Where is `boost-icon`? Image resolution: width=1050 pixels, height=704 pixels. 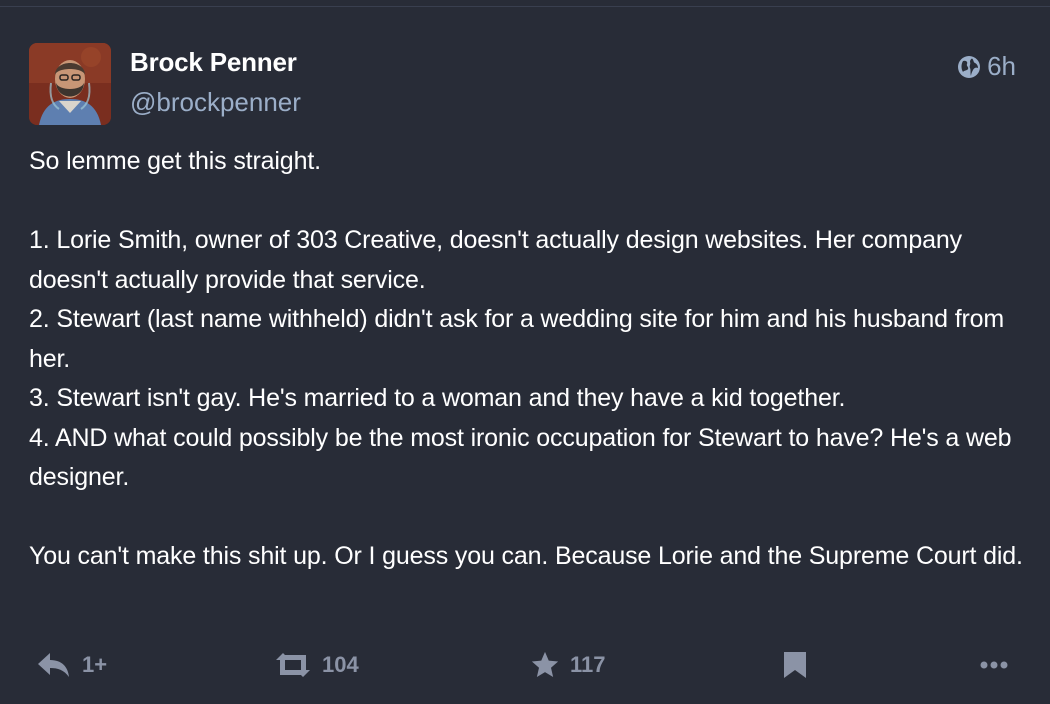
boost-icon is located at coordinates (293, 665).